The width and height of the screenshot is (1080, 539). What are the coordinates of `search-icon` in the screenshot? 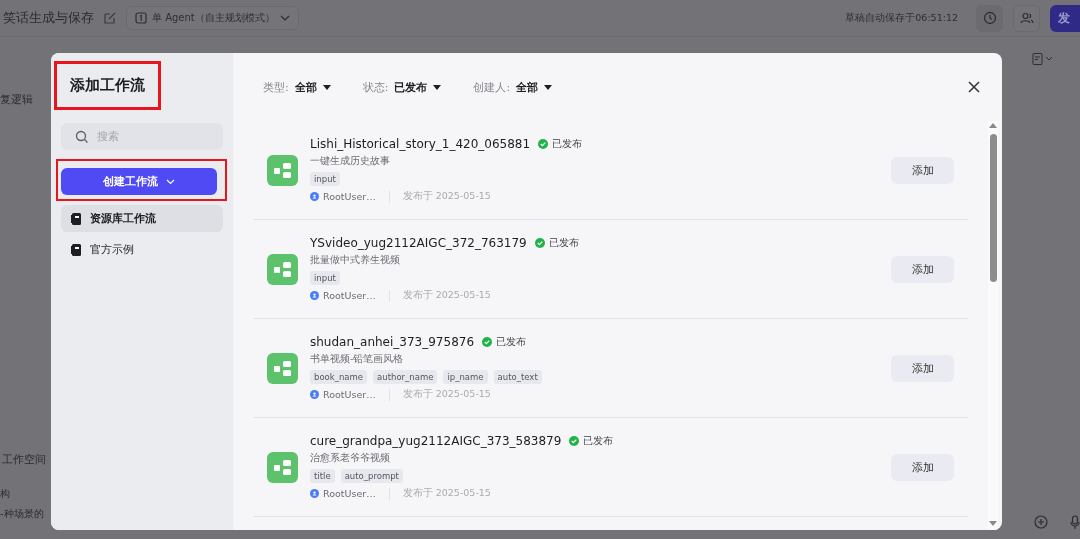 It's located at (82, 137).